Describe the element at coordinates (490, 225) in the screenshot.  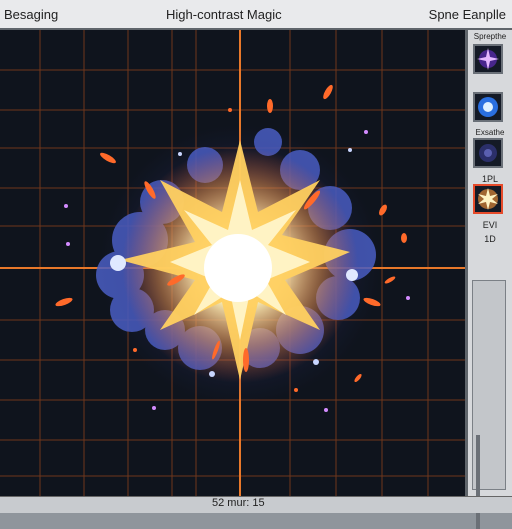
I see `preset-label-4: EVI` at that location.